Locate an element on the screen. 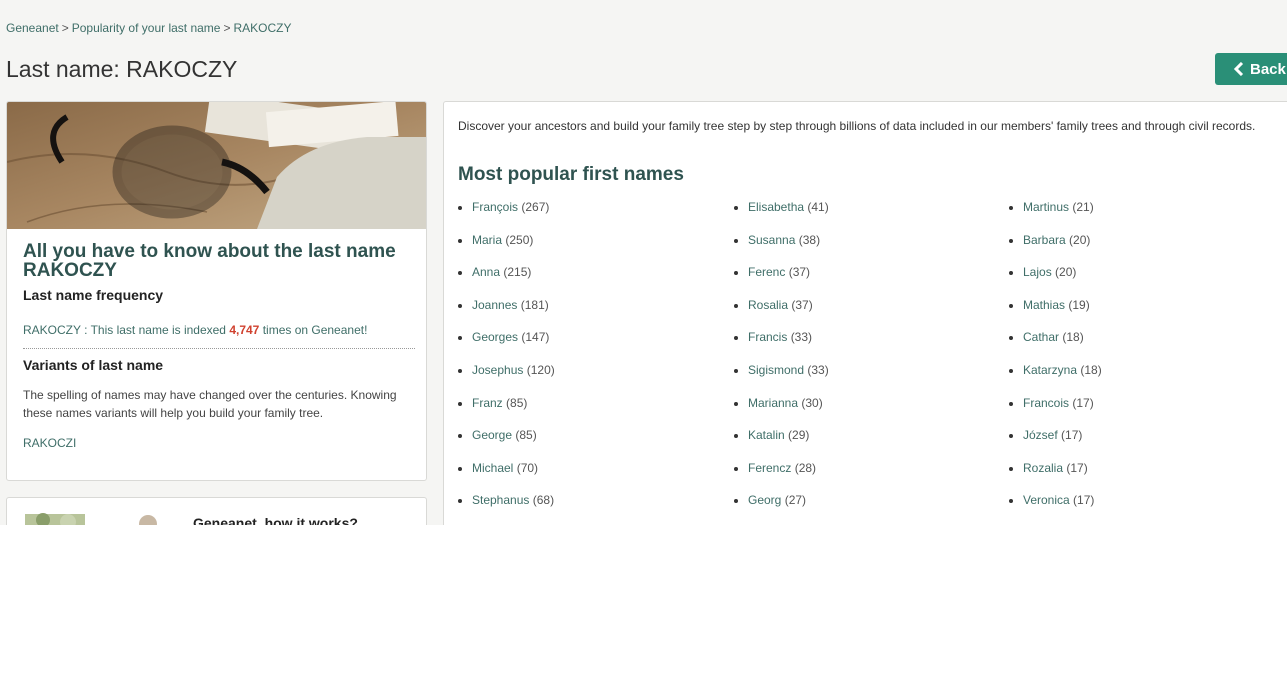 Image resolution: width=1287 pixels, height=676 pixels. first-name-item: George (85) is located at coordinates (506, 444).